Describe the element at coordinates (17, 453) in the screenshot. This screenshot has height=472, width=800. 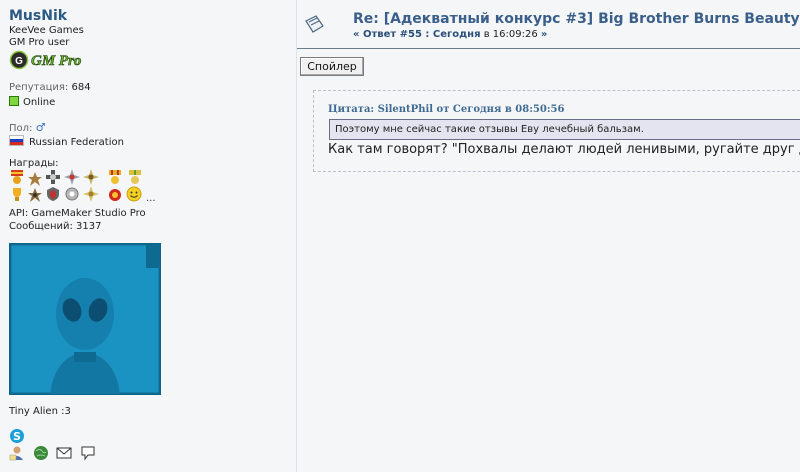
I see `profile-icon` at that location.